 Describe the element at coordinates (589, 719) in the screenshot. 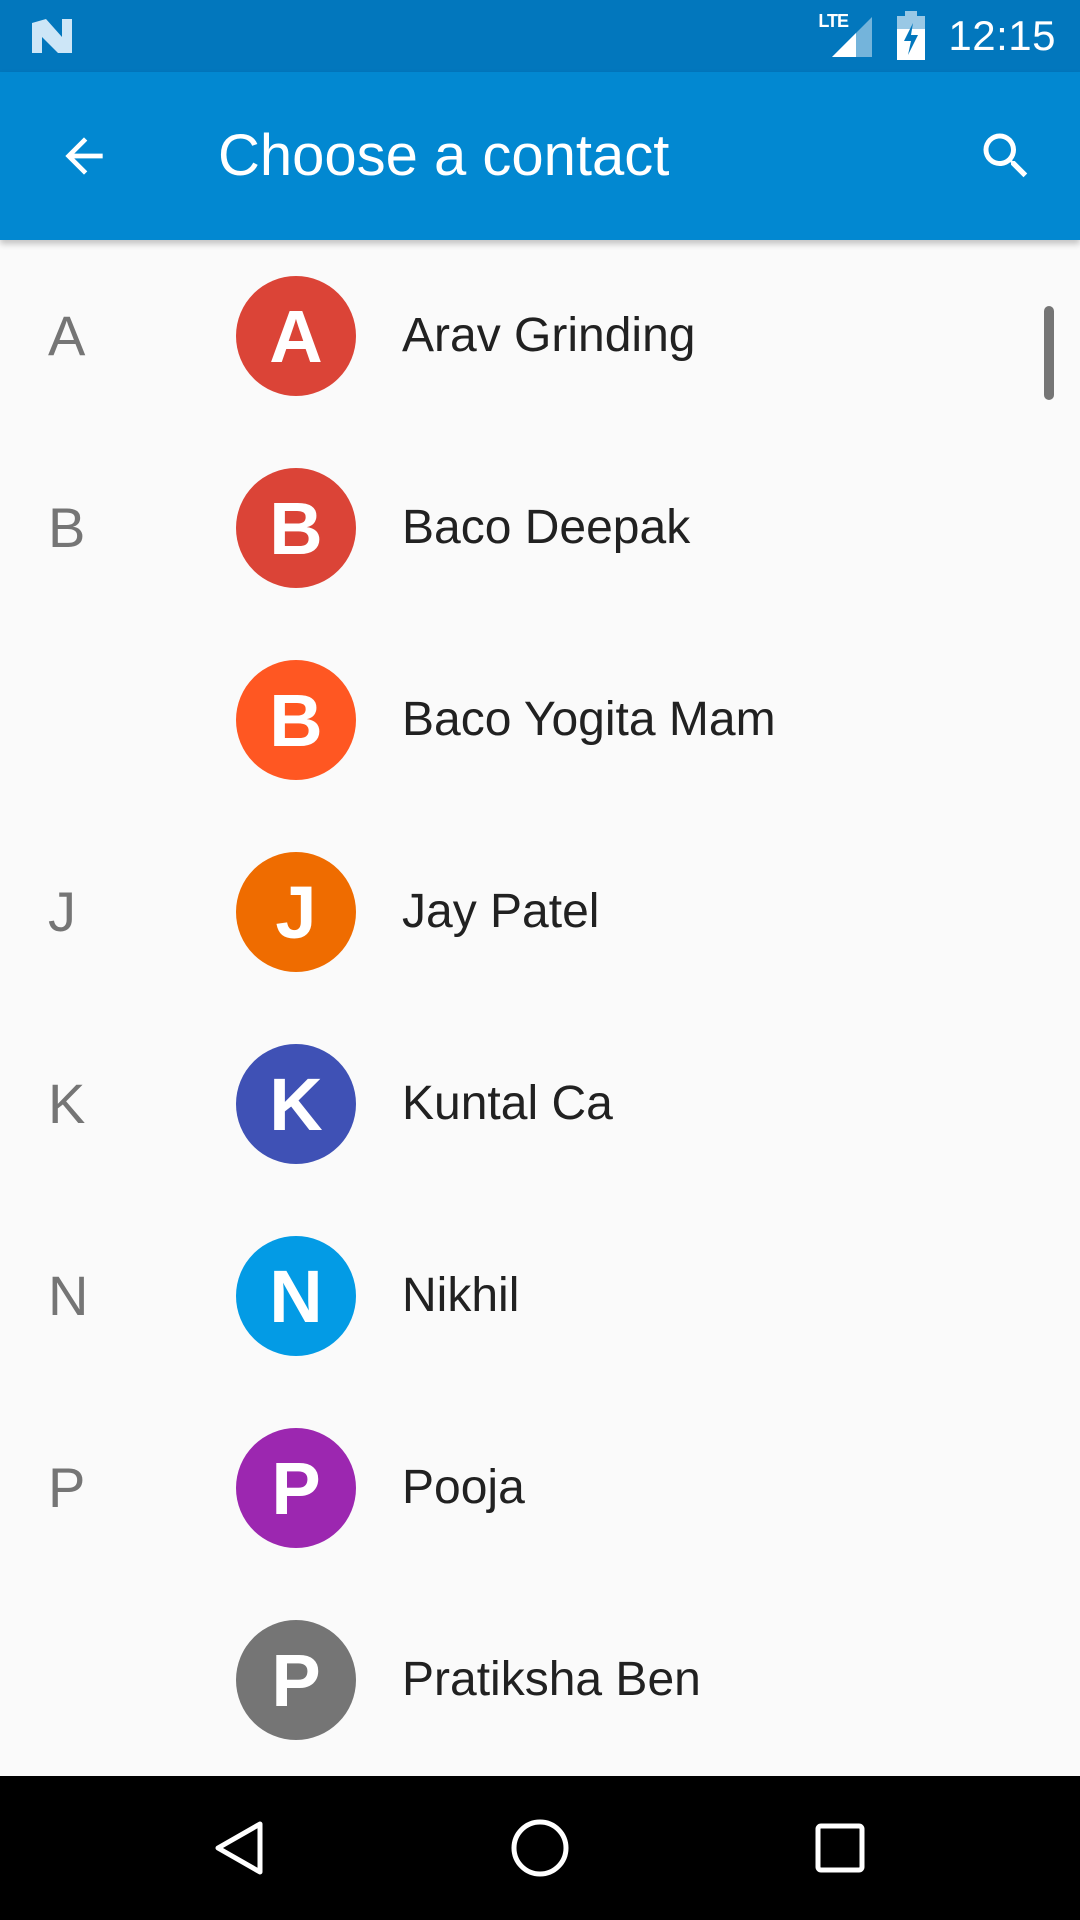

I see `contact-name: Baco Yogita Mam` at that location.